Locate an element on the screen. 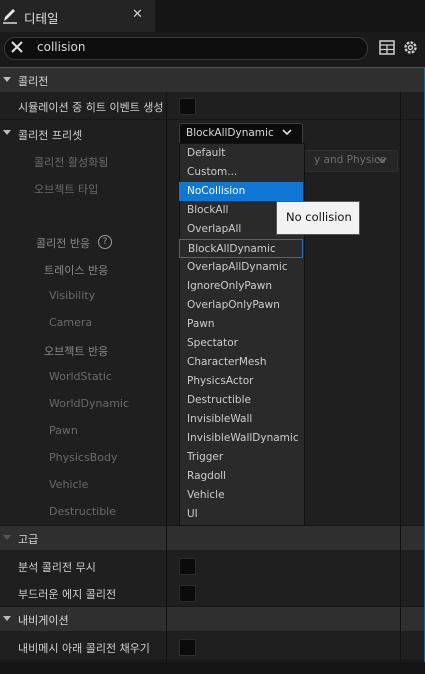 This screenshot has width=425, height=674. sim-hit-checkbox is located at coordinates (187, 106).